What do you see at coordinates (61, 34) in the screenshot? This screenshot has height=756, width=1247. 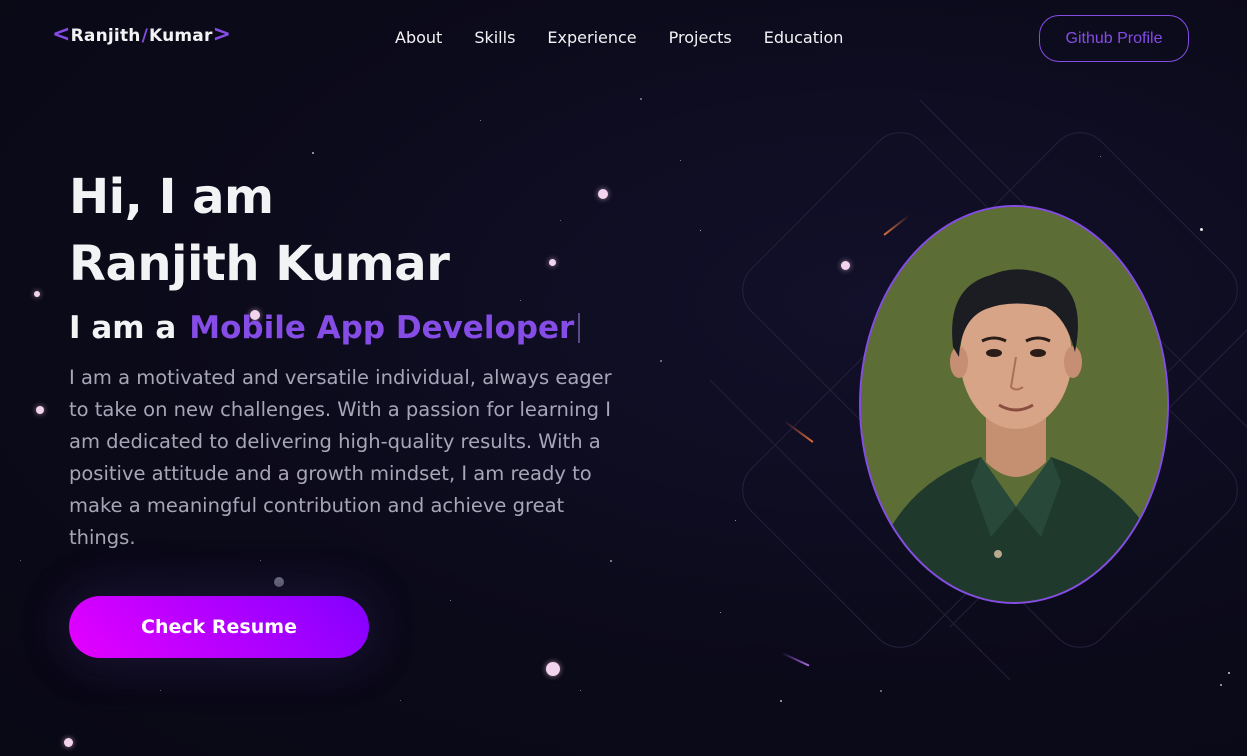 I see `left-bracket-icon: <` at bounding box center [61, 34].